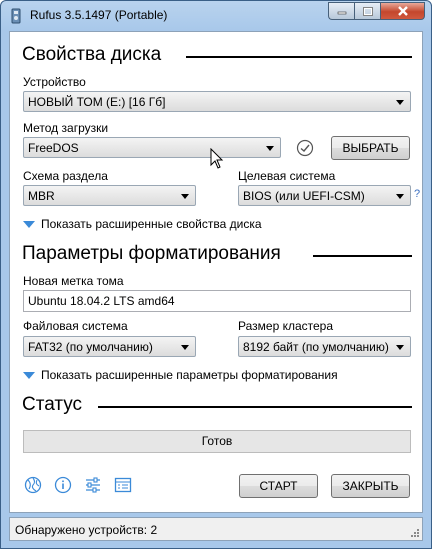 Image resolution: width=432 pixels, height=549 pixels. Describe the element at coordinates (304, 196) in the screenshot. I see `target-system-value: BIOS (или UEFI-CSM)` at that location.